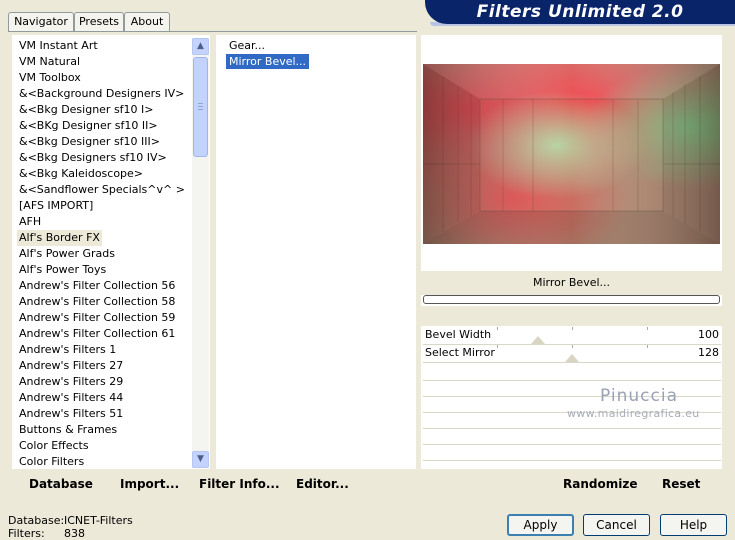 Image resolution: width=735 pixels, height=540 pixels. Describe the element at coordinates (708, 352) in the screenshot. I see `param-value: 128` at that location.